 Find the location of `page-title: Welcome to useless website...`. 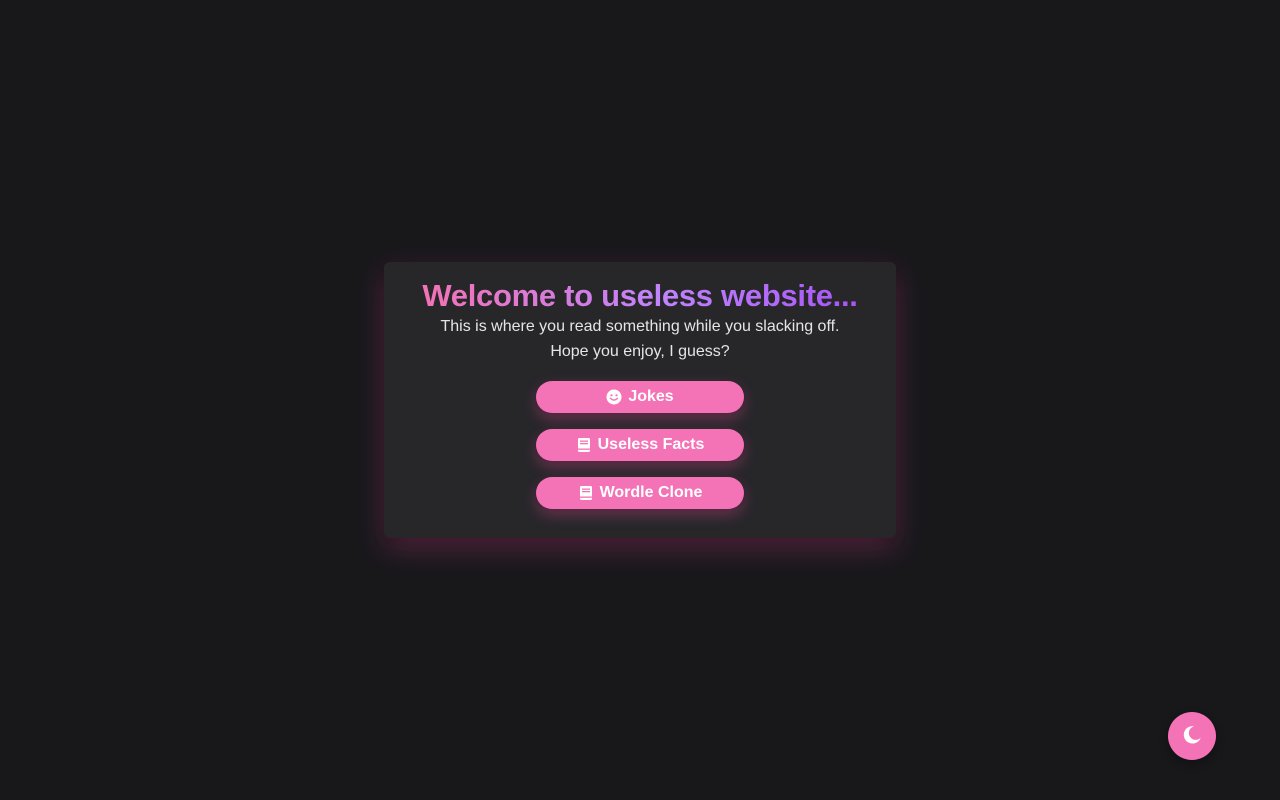

page-title: Welcome to useless website... is located at coordinates (640, 295).